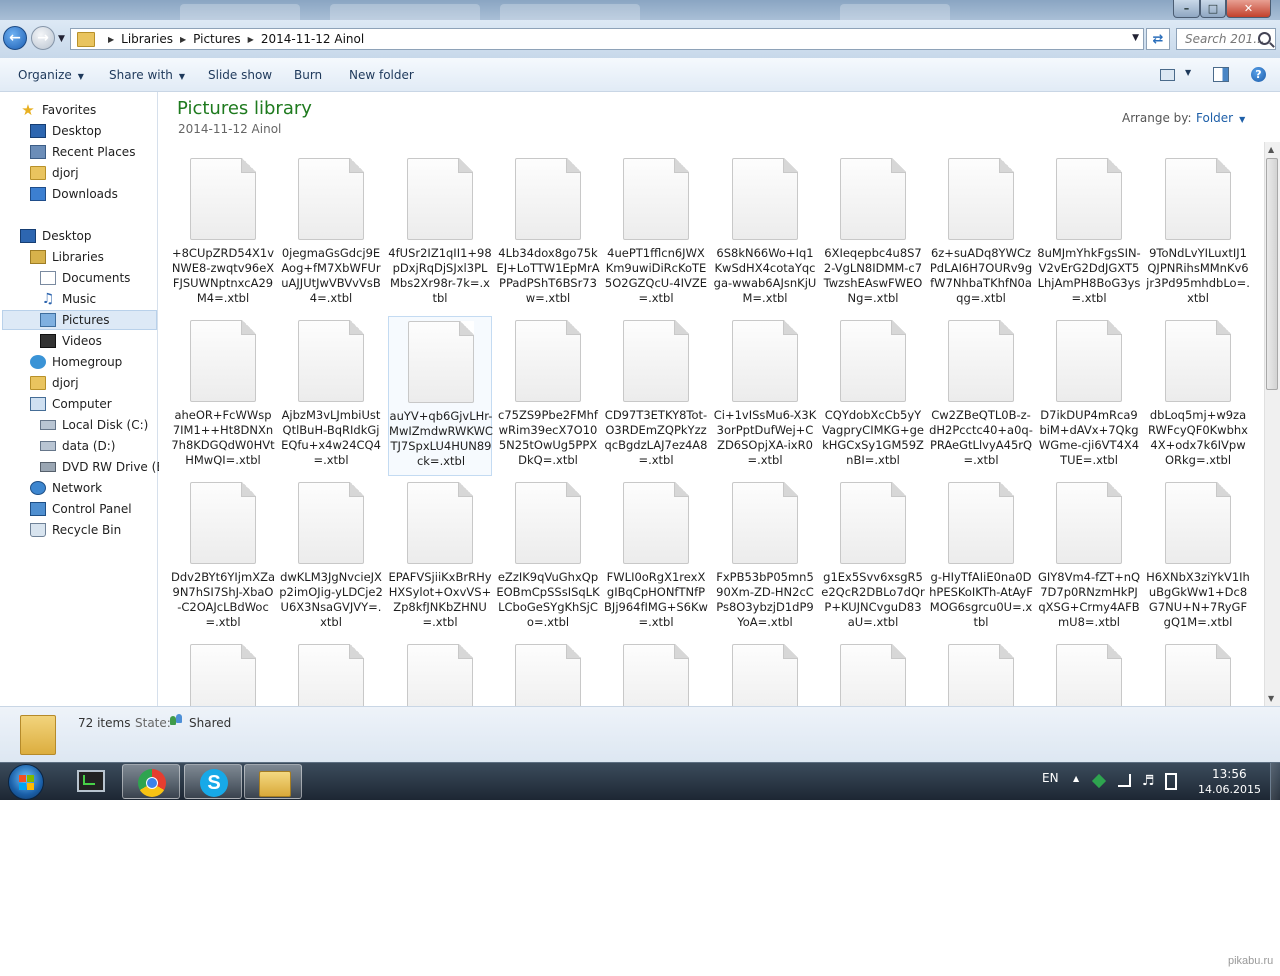 The width and height of the screenshot is (1280, 976). What do you see at coordinates (1229, 789) in the screenshot?
I see `clock-date: 14.06.2015` at bounding box center [1229, 789].